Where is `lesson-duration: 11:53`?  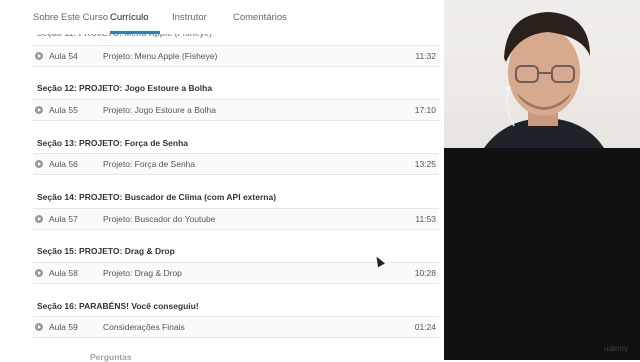
lesson-duration: 11:53 is located at coordinates (425, 219).